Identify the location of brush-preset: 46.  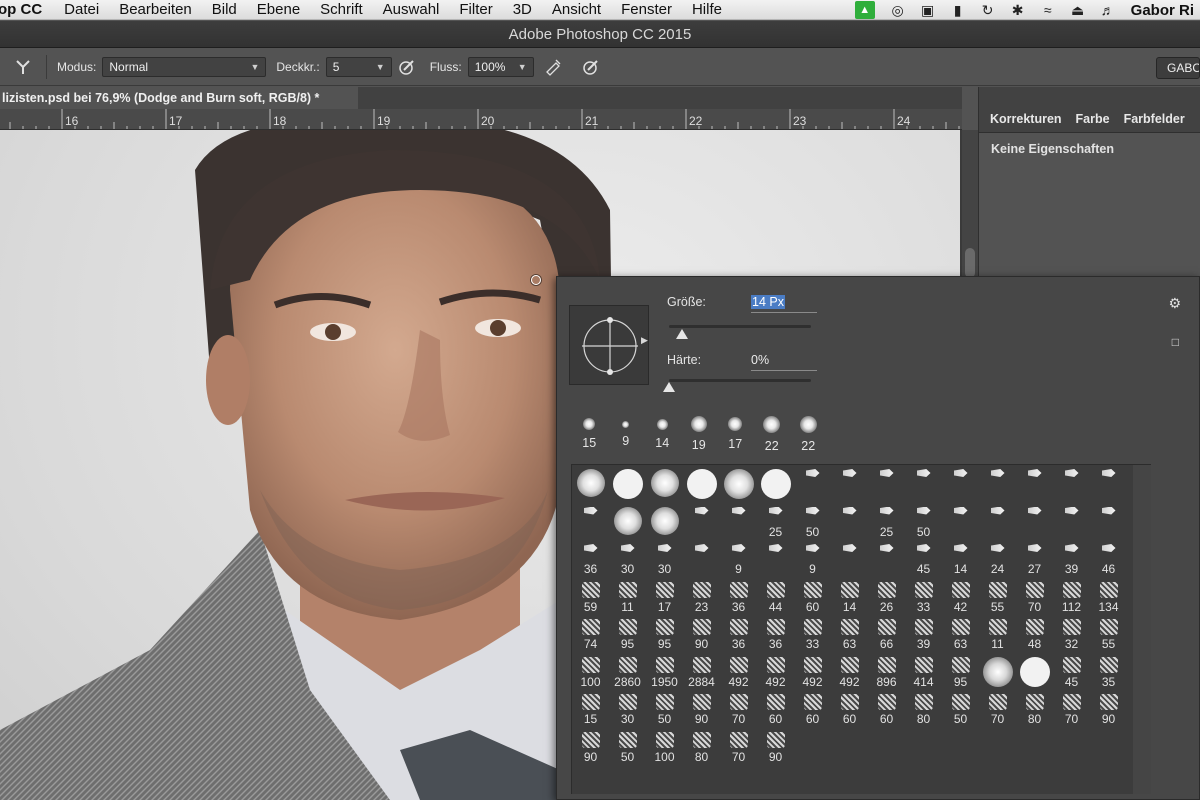
(1108, 560).